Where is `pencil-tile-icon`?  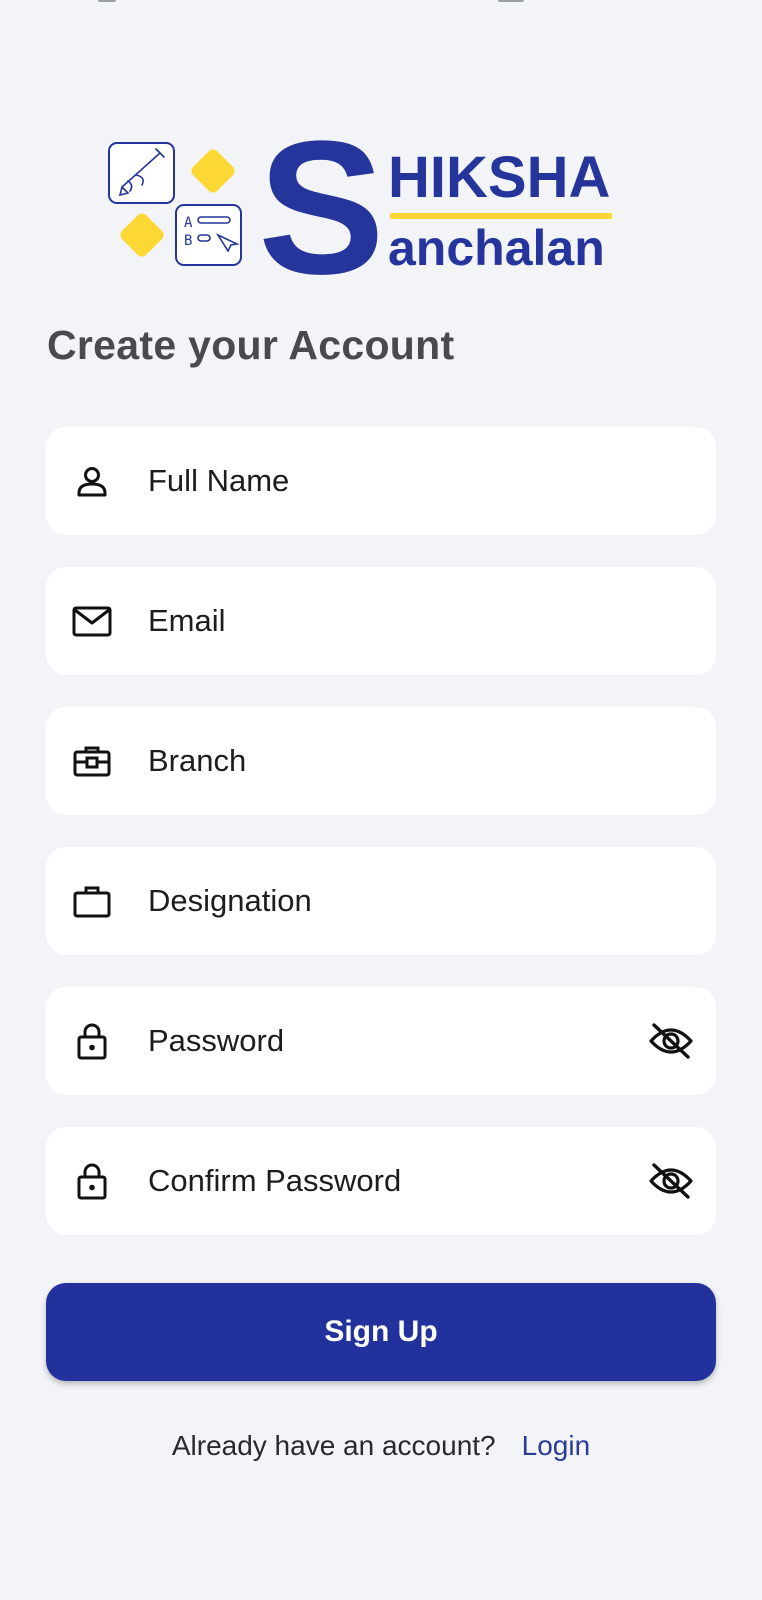
pencil-tile-icon is located at coordinates (141, 173).